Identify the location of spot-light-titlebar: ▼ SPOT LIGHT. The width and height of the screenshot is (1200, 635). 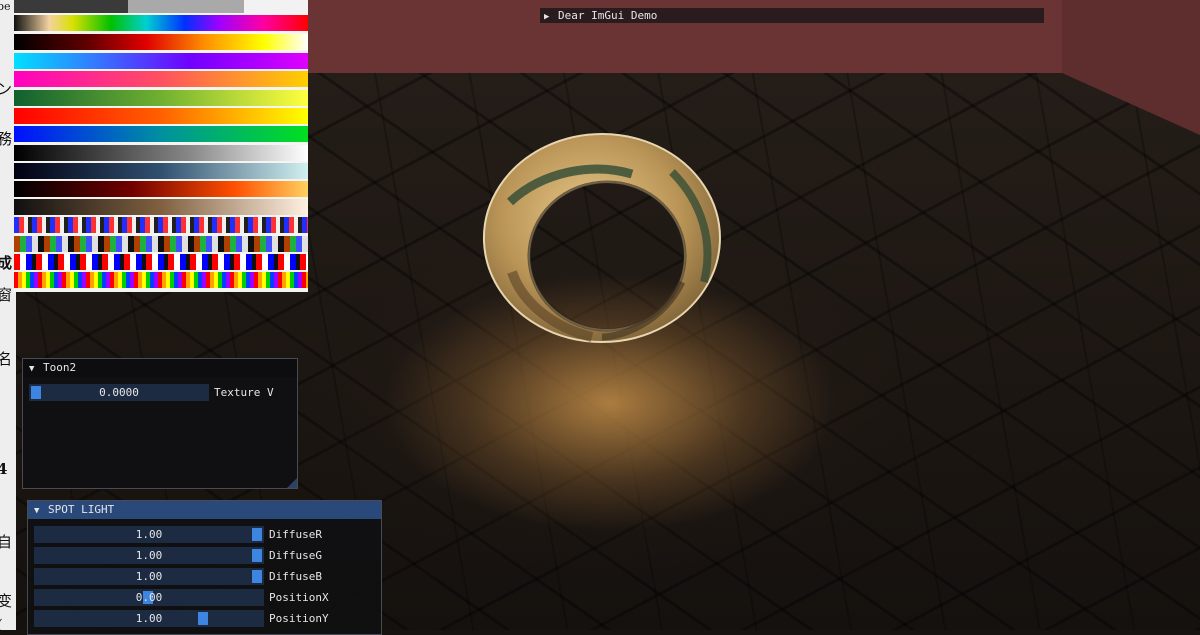
(204, 510).